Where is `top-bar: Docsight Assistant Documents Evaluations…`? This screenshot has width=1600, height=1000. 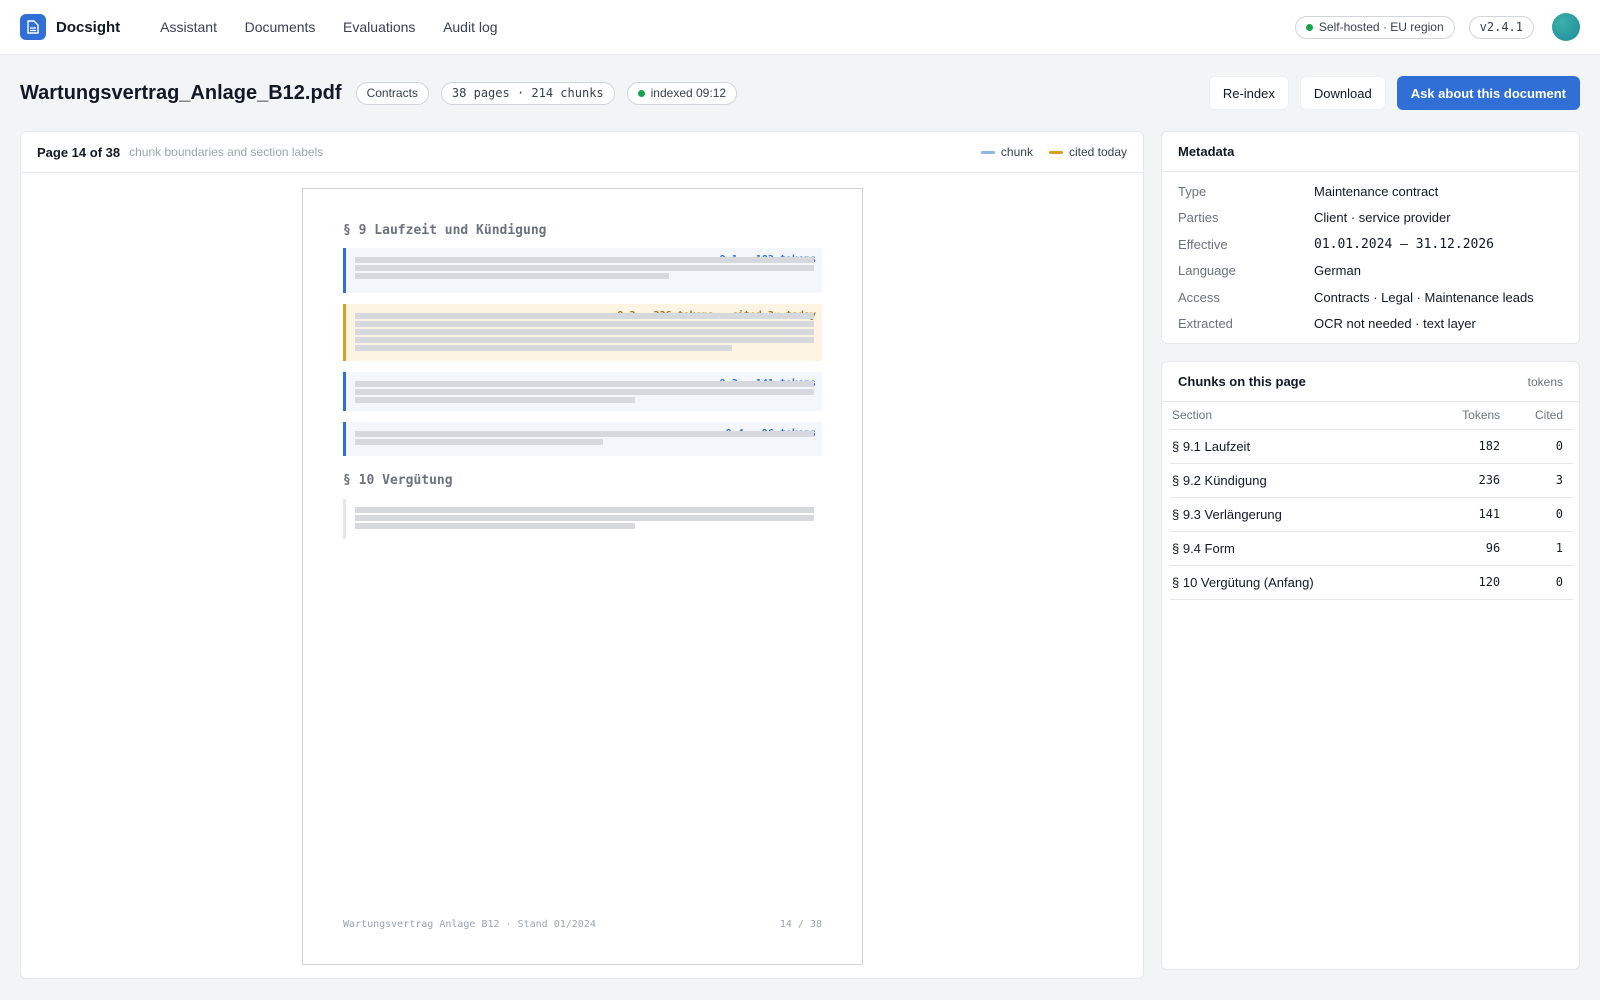 top-bar: Docsight Assistant Documents Evaluations… is located at coordinates (800, 27).